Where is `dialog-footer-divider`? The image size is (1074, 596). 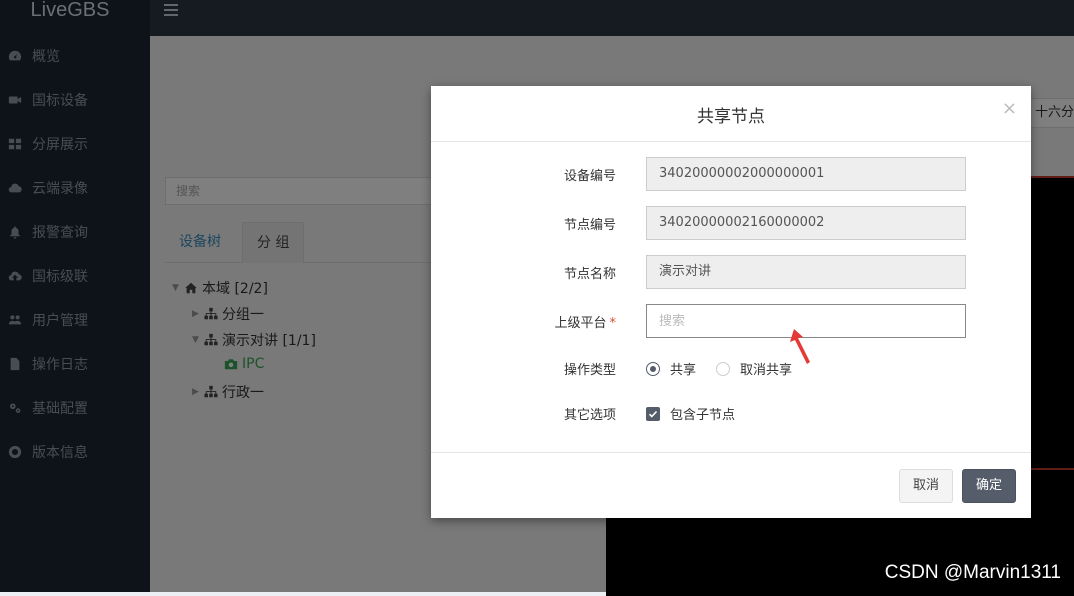 dialog-footer-divider is located at coordinates (731, 452).